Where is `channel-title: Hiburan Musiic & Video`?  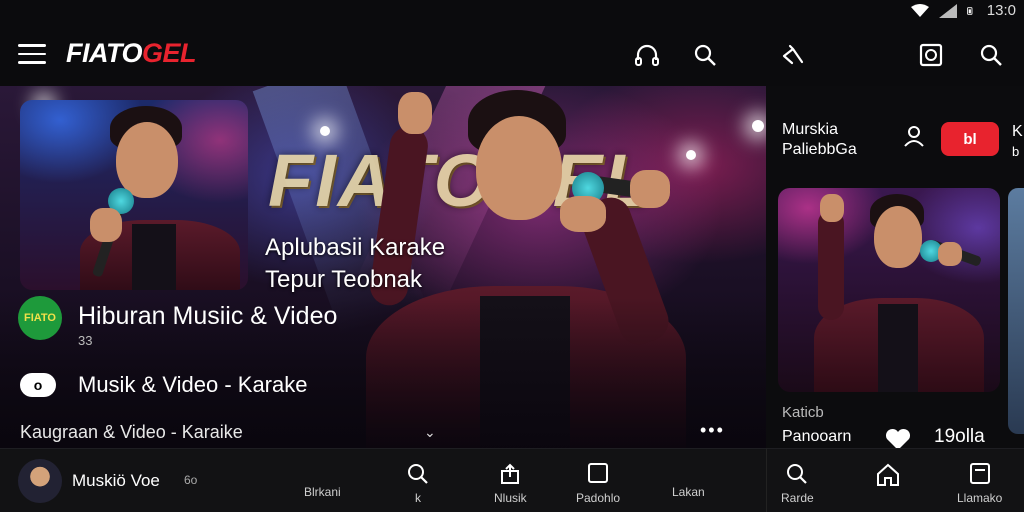 channel-title: Hiburan Musiic & Video is located at coordinates (207, 316).